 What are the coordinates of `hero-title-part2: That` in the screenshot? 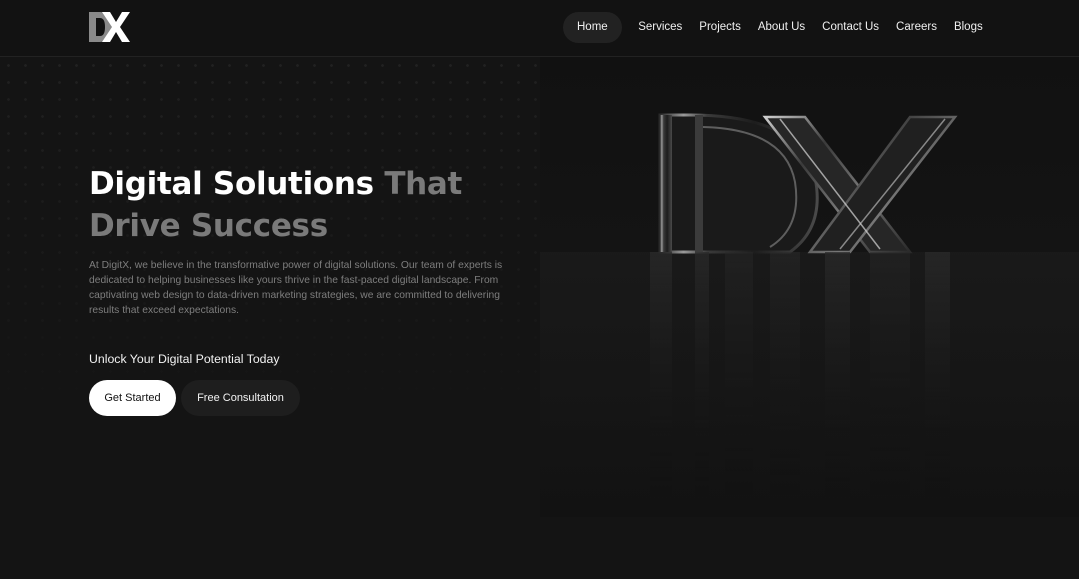 It's located at (423, 184).